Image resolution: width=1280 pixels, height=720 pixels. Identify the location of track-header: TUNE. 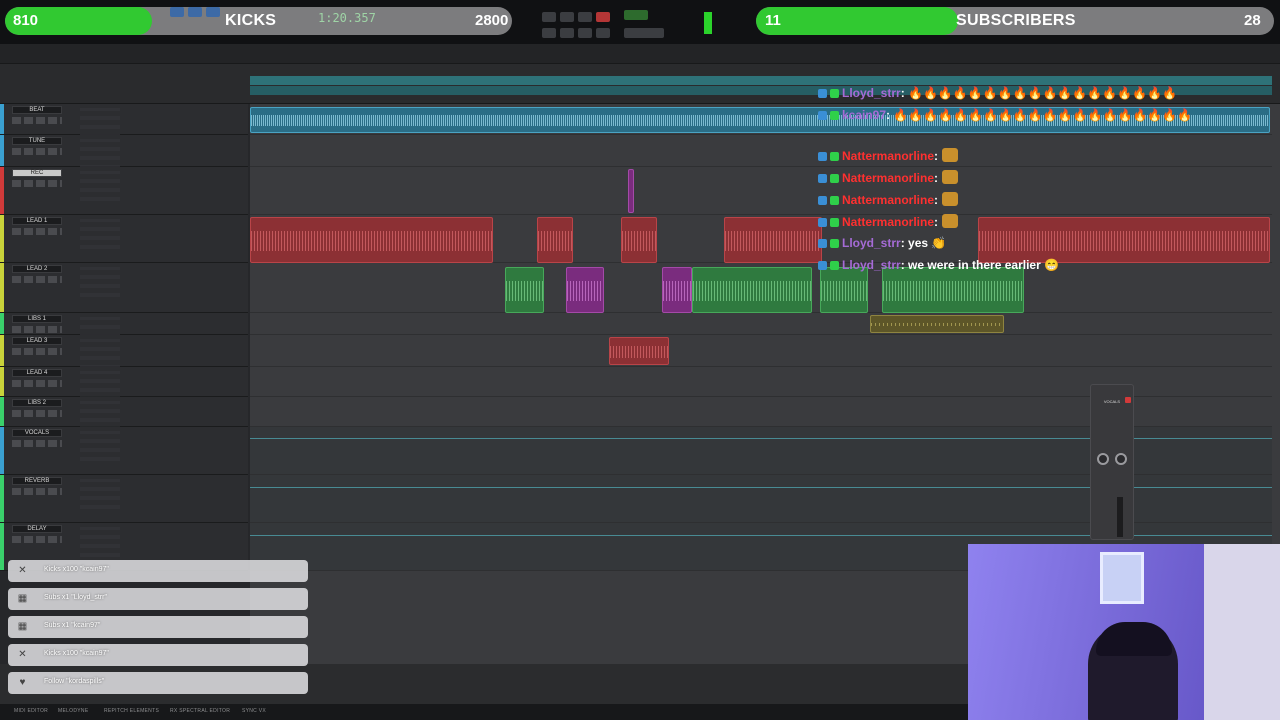
(124, 152).